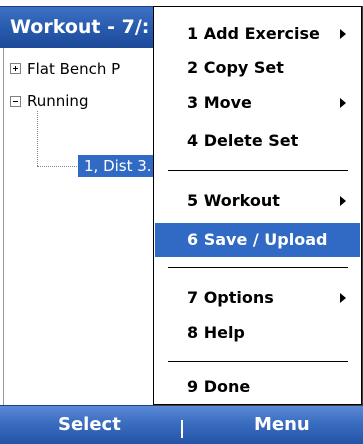 The height and width of the screenshot is (444, 363). I want to click on tree-item-label: Running, so click(58, 101).